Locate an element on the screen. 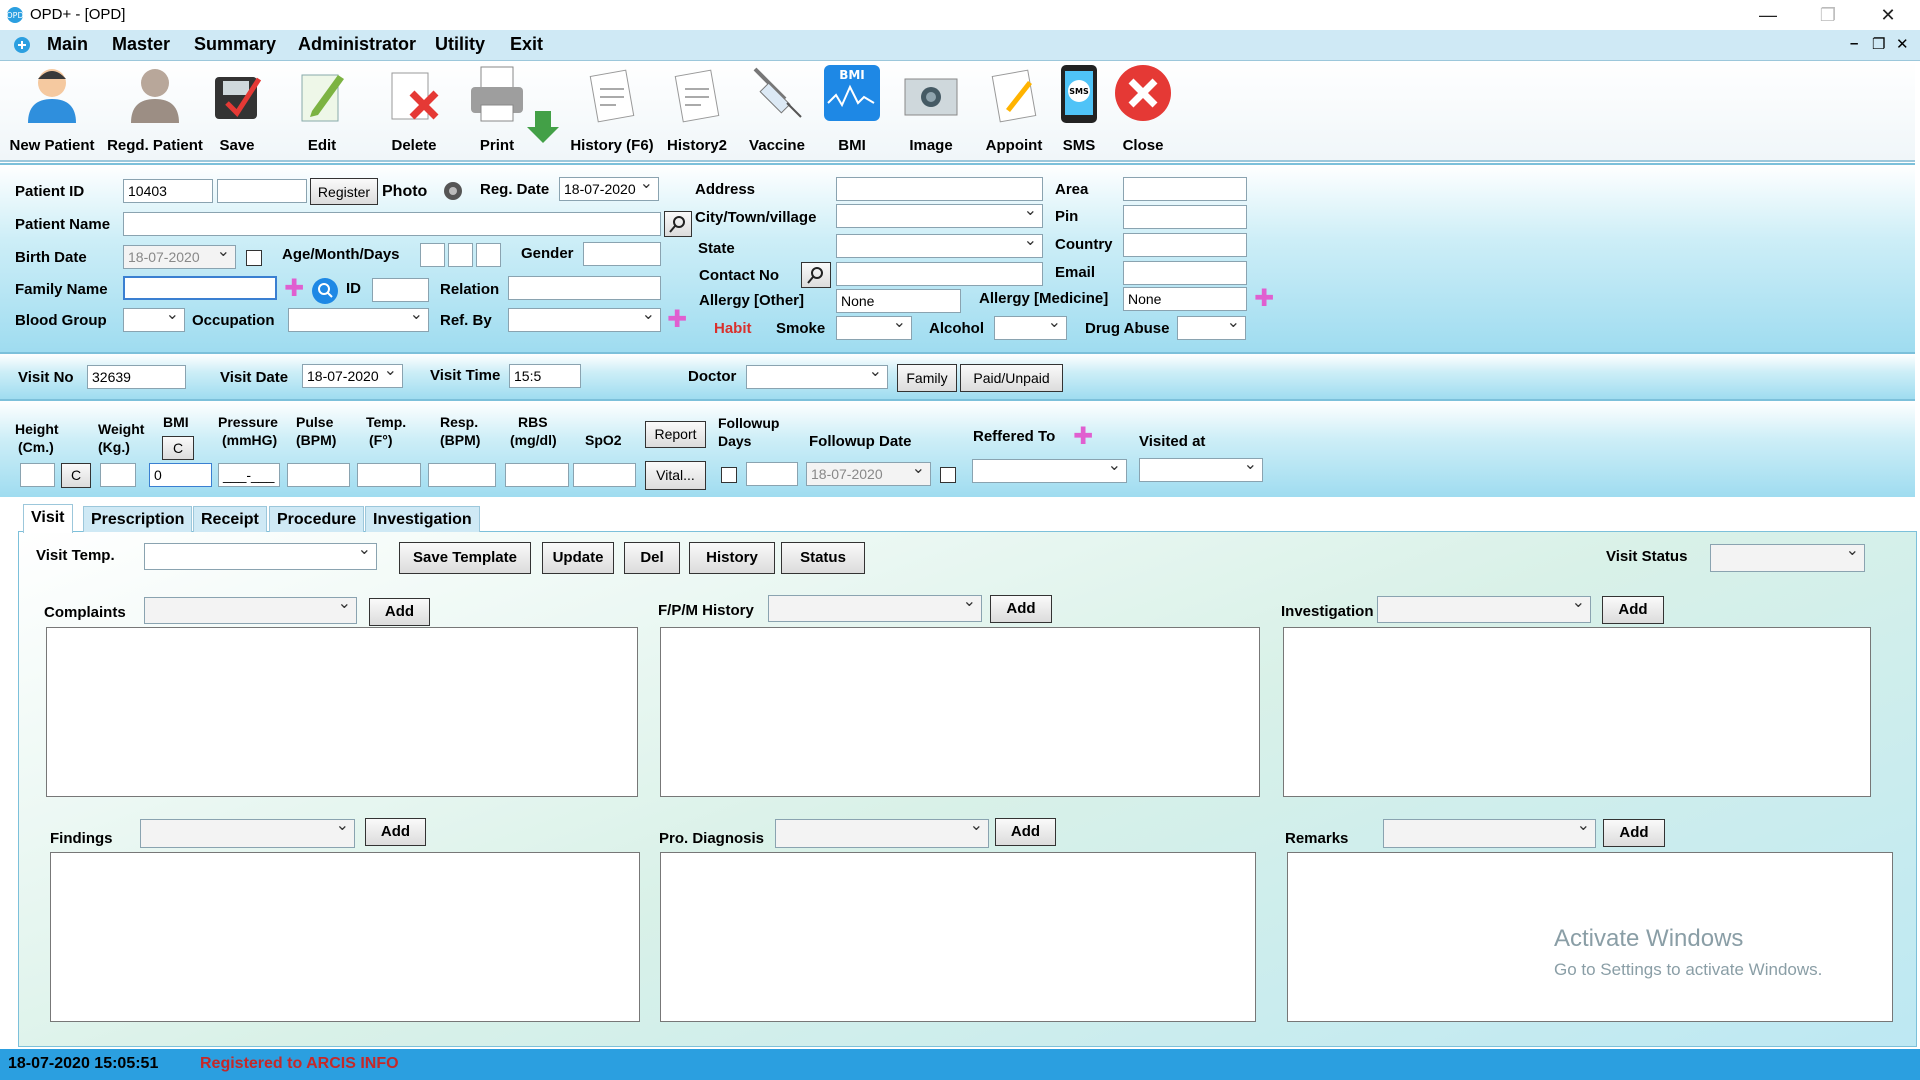 The width and height of the screenshot is (1920, 1080). print-dropdown-arrow-icon is located at coordinates (543, 127).